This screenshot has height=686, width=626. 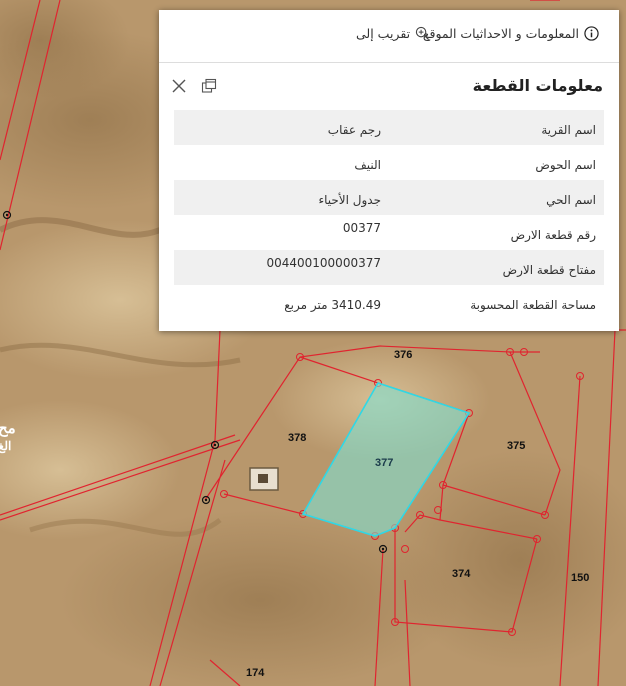 What do you see at coordinates (389, 267) in the screenshot?
I see `table-row: مفتاح قطعة الارض 004400100000377` at bounding box center [389, 267].